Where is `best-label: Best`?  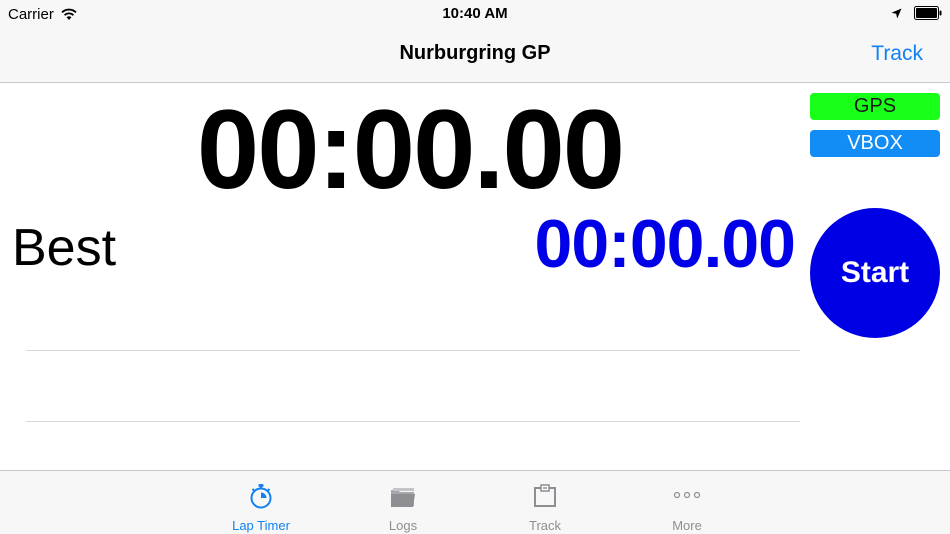 best-label: Best is located at coordinates (64, 248).